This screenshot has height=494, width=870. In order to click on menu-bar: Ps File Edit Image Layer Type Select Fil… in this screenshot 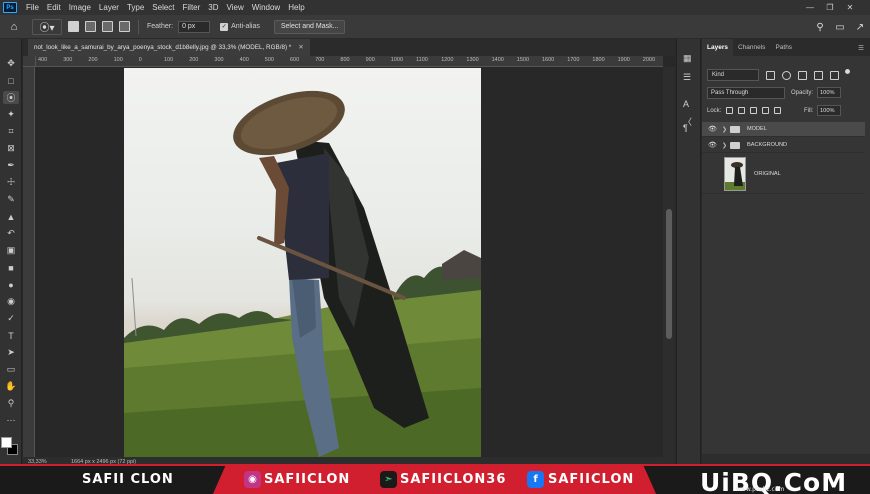, I will do `click(435, 7)`.